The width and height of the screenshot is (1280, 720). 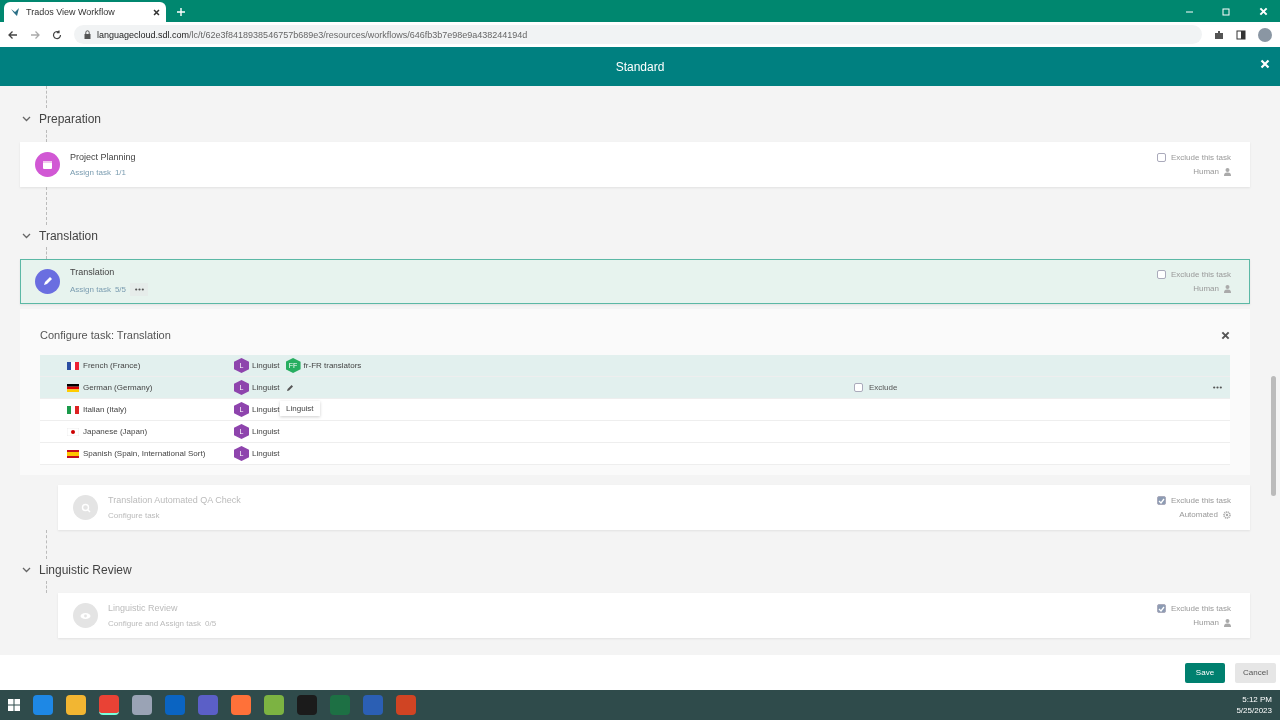 What do you see at coordinates (312, 34) in the screenshot?
I see `url-text: languagecloud.sdl.com/lc/t/62e3f8418938546757b689e3/resources/workflows/646fb3b7e98e9a438244194d` at bounding box center [312, 34].